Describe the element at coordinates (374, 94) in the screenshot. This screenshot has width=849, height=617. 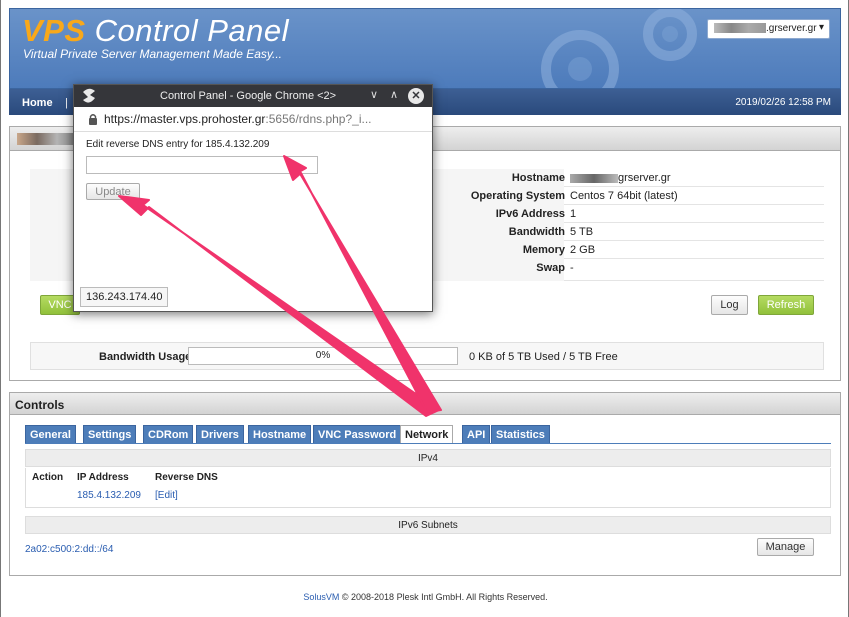
I see `minimize-icon: ∨` at that location.